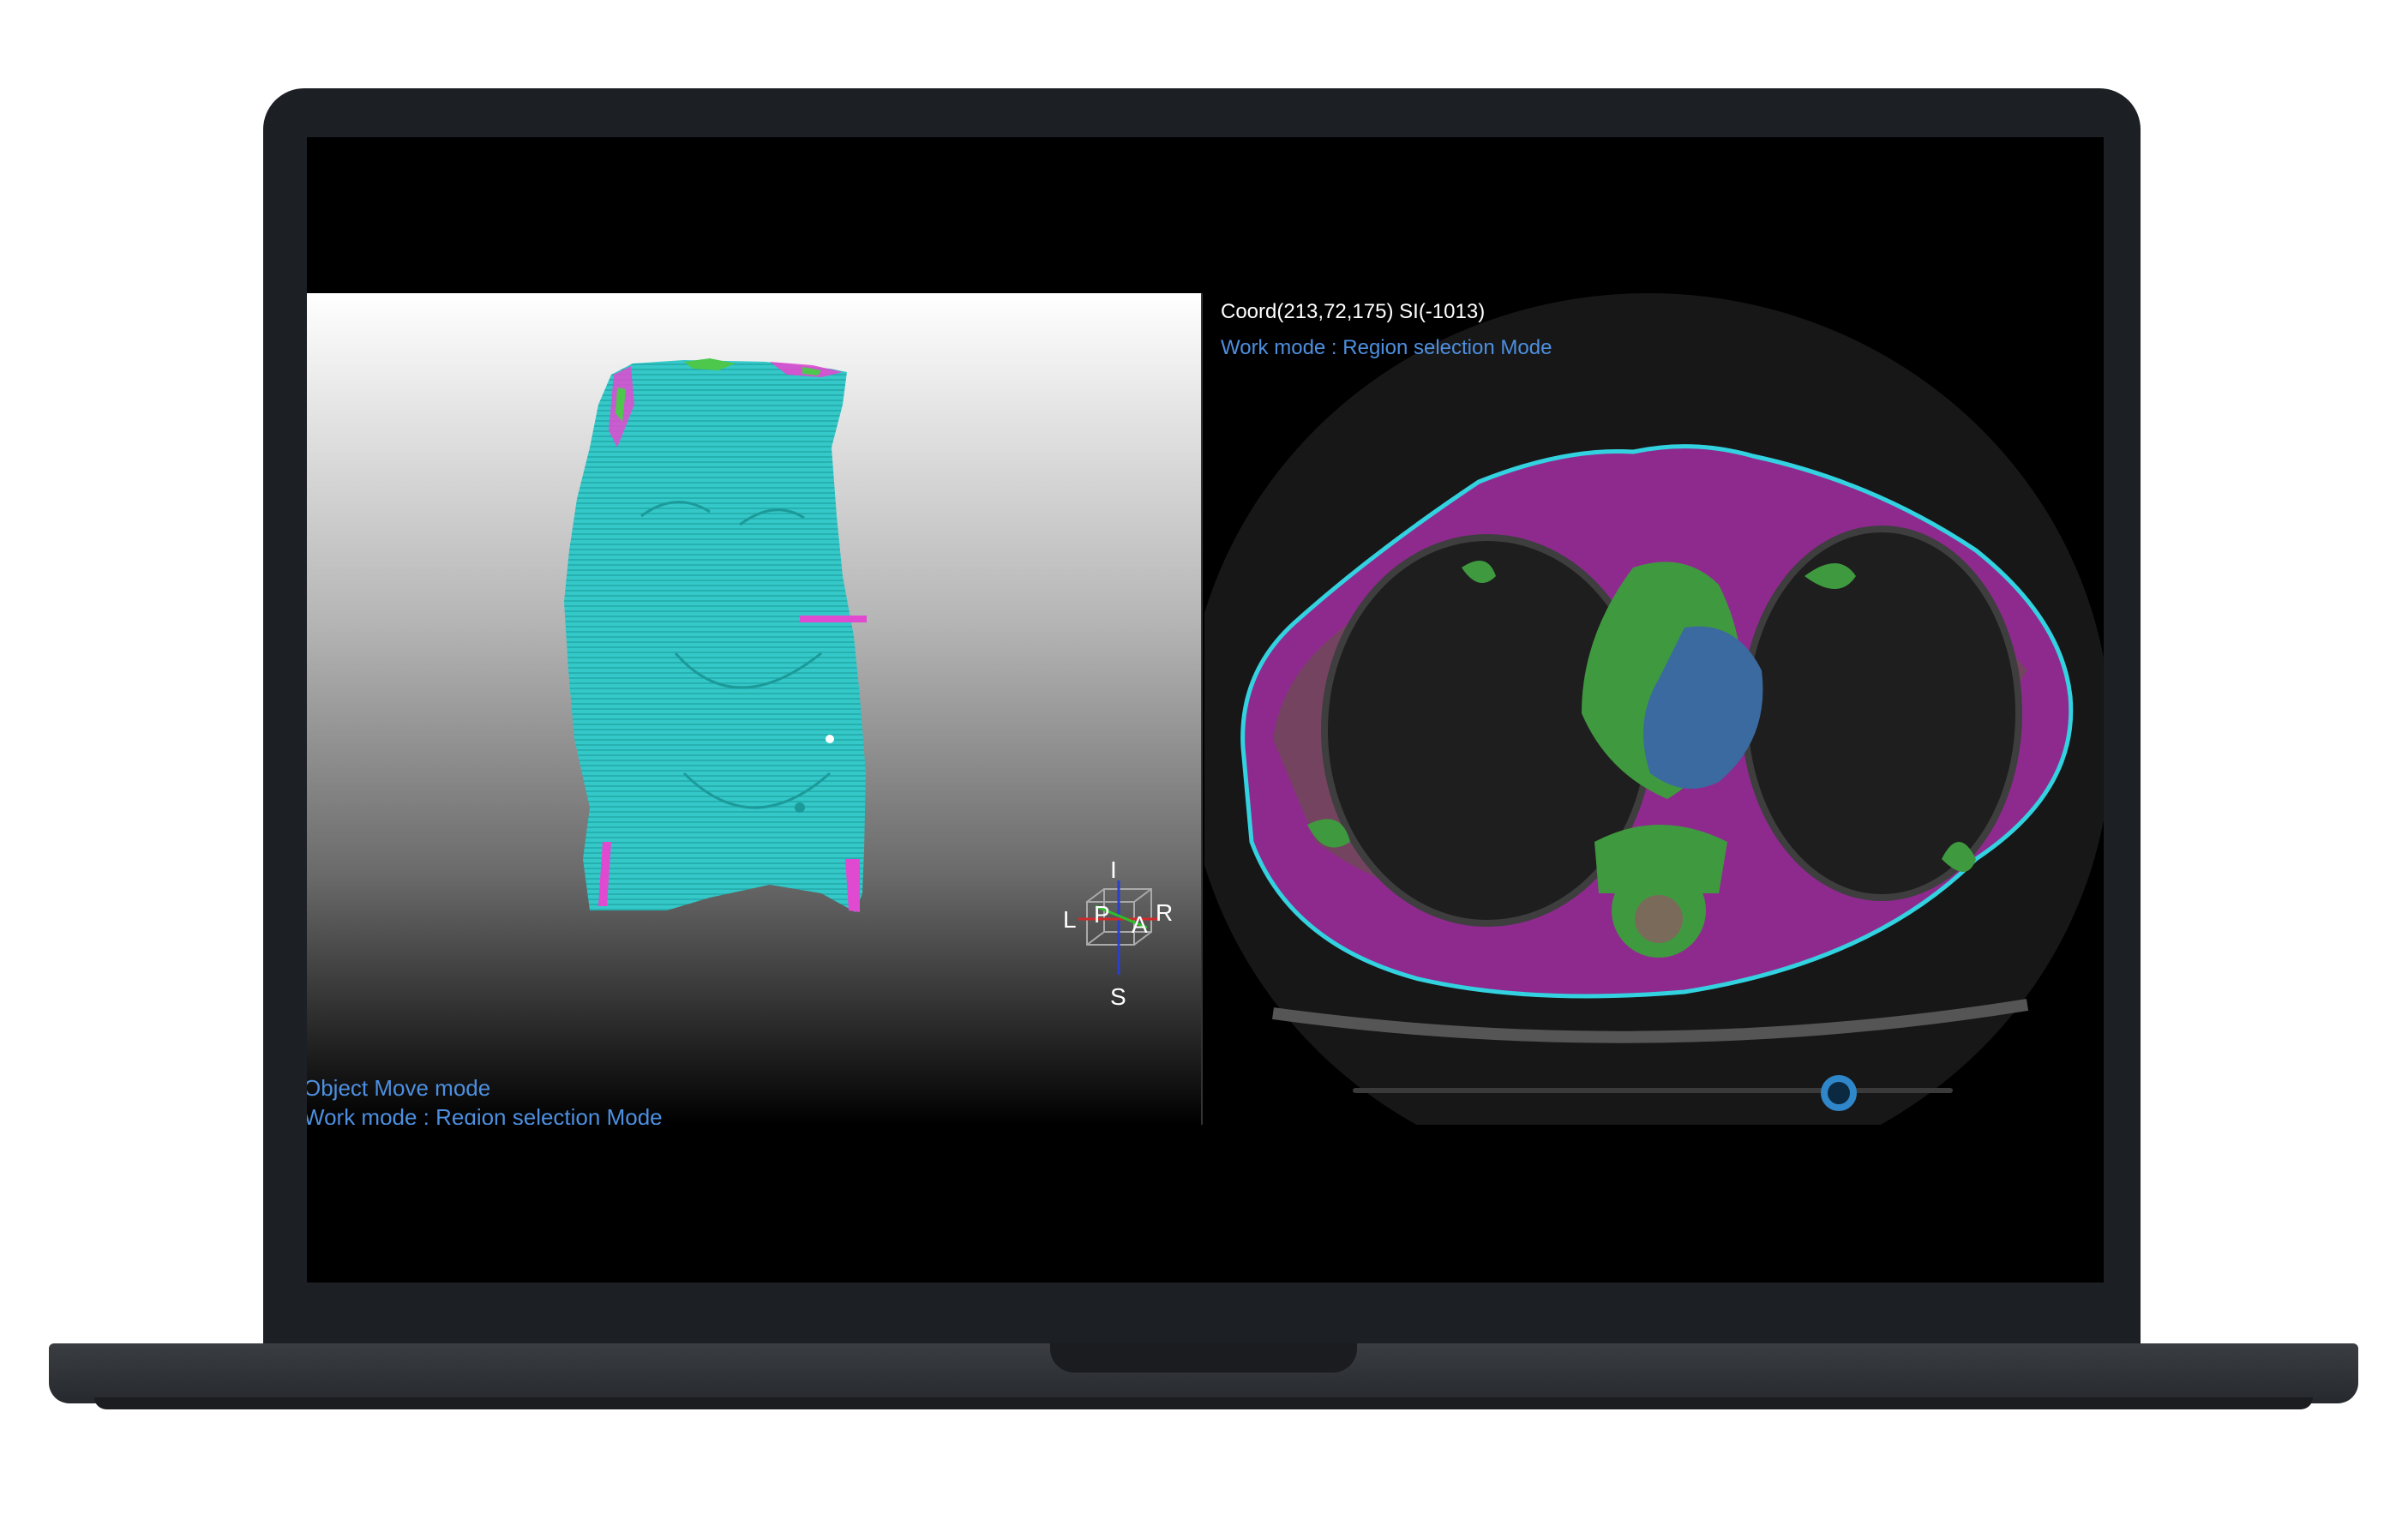 The height and width of the screenshot is (1532, 2408). I want to click on marked-region, so click(834, 619).